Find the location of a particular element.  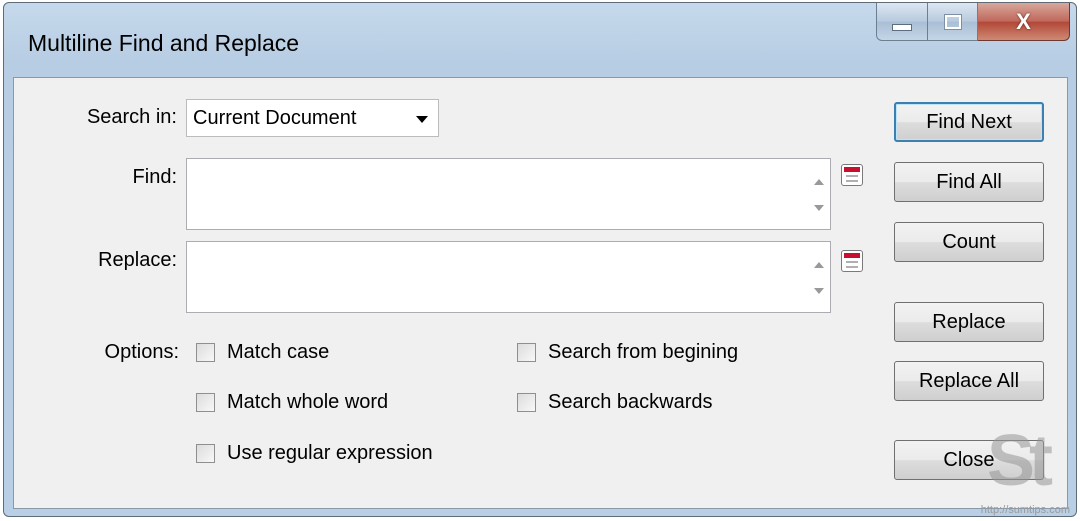

find-input is located at coordinates (508, 194).